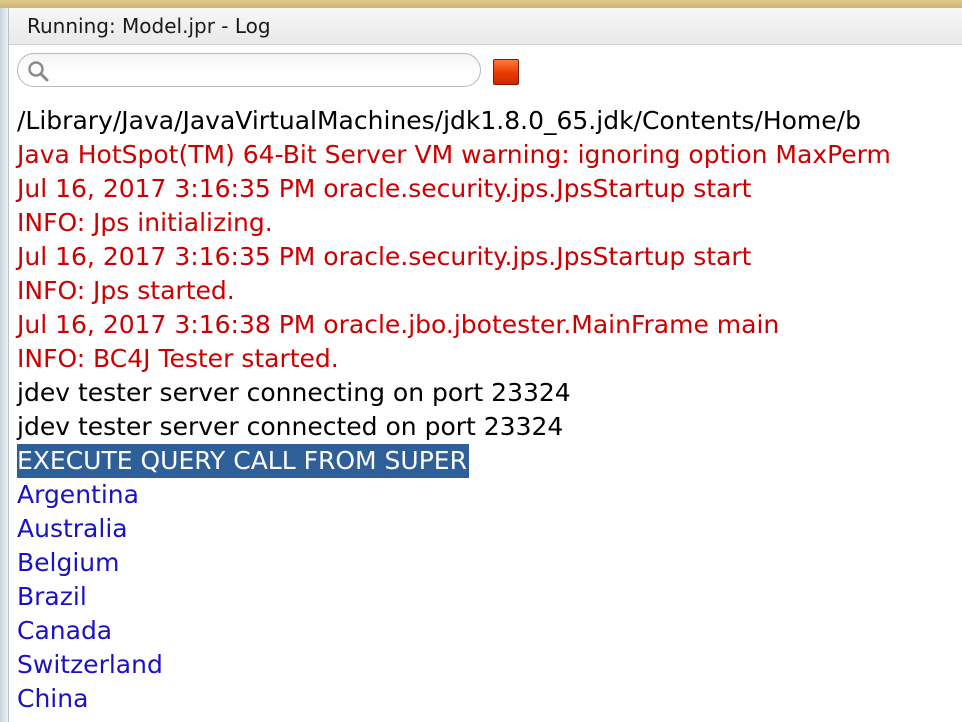 This screenshot has width=962, height=722. I want to click on log-toolbar, so click(485, 71).